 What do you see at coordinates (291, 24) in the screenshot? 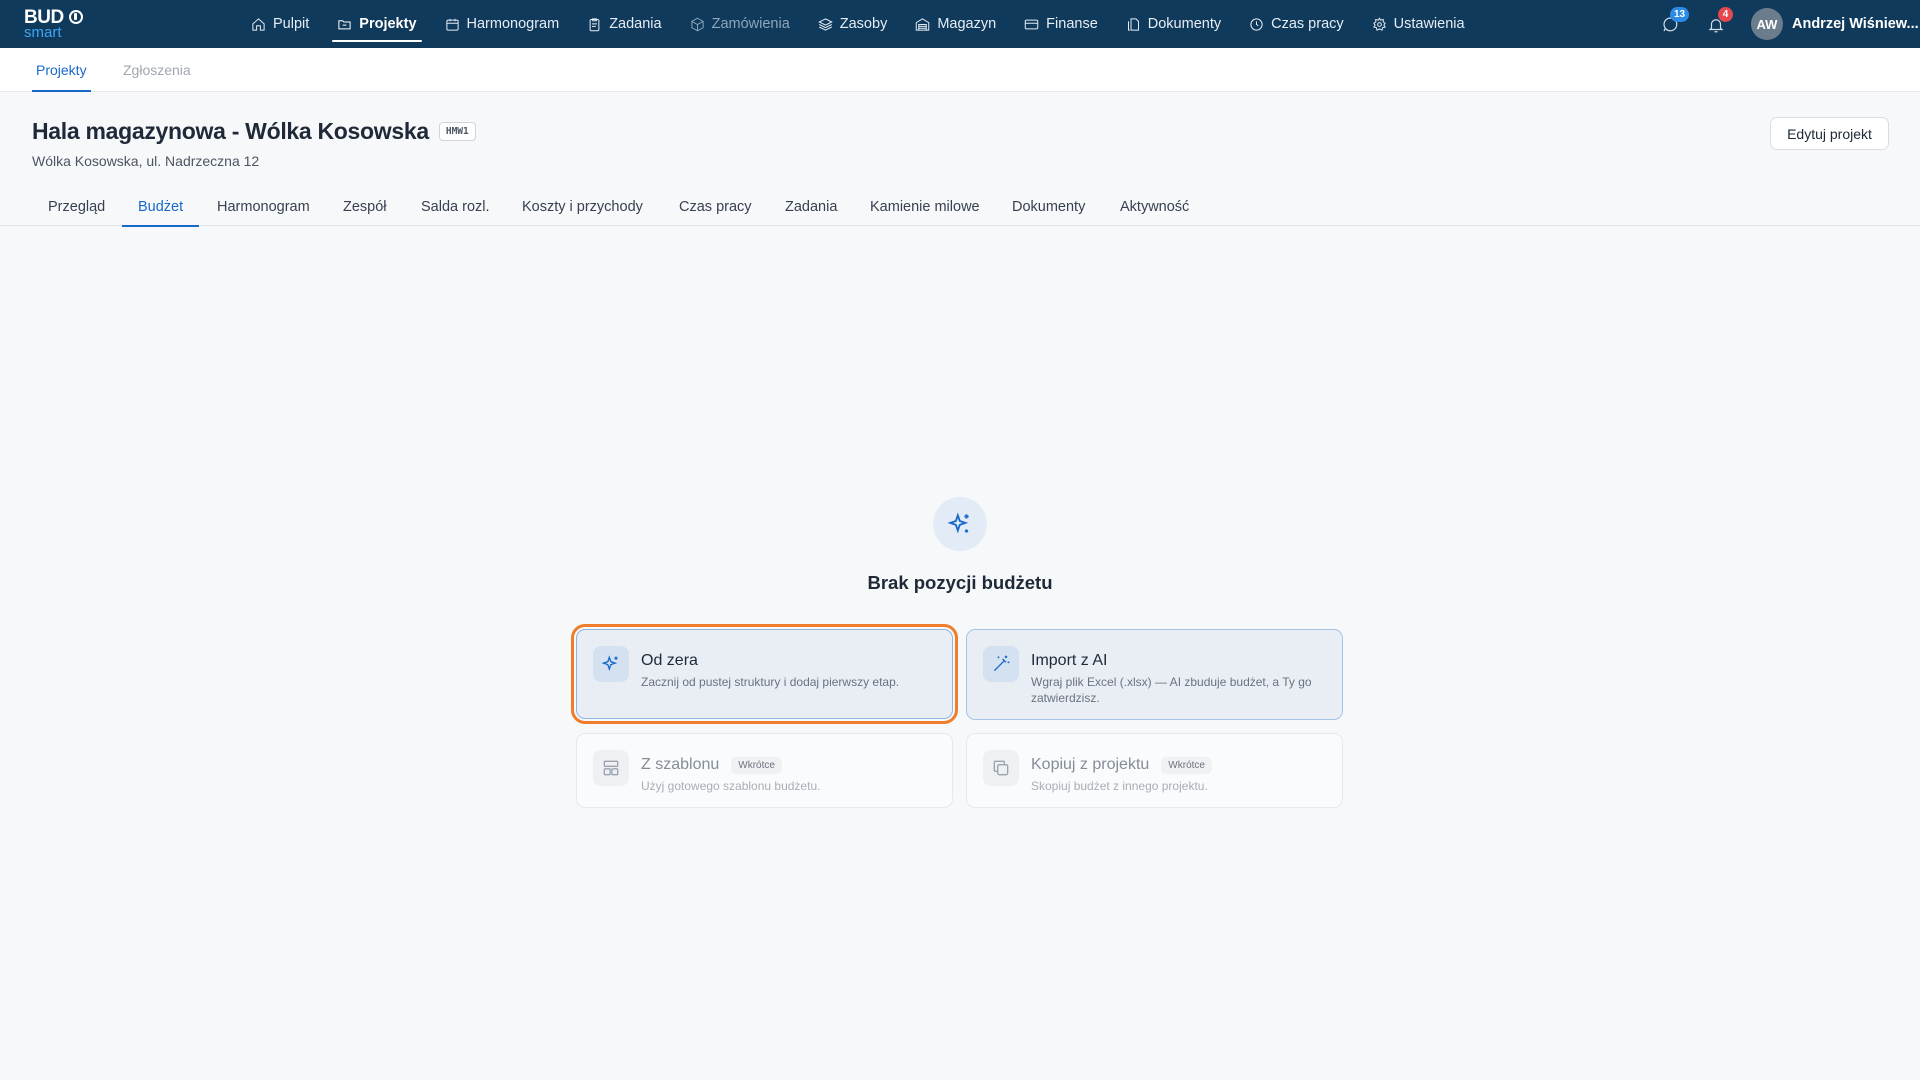
I see `nav-item-label: Pulpit` at bounding box center [291, 24].